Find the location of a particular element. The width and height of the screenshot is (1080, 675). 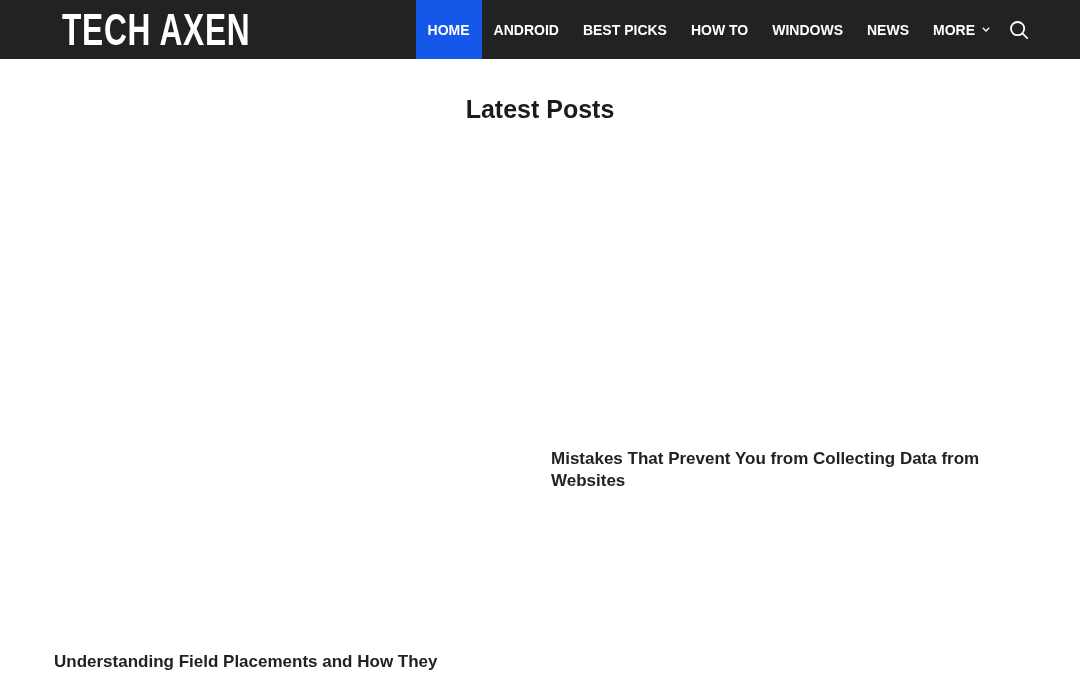

chevron-down-icon is located at coordinates (986, 29).